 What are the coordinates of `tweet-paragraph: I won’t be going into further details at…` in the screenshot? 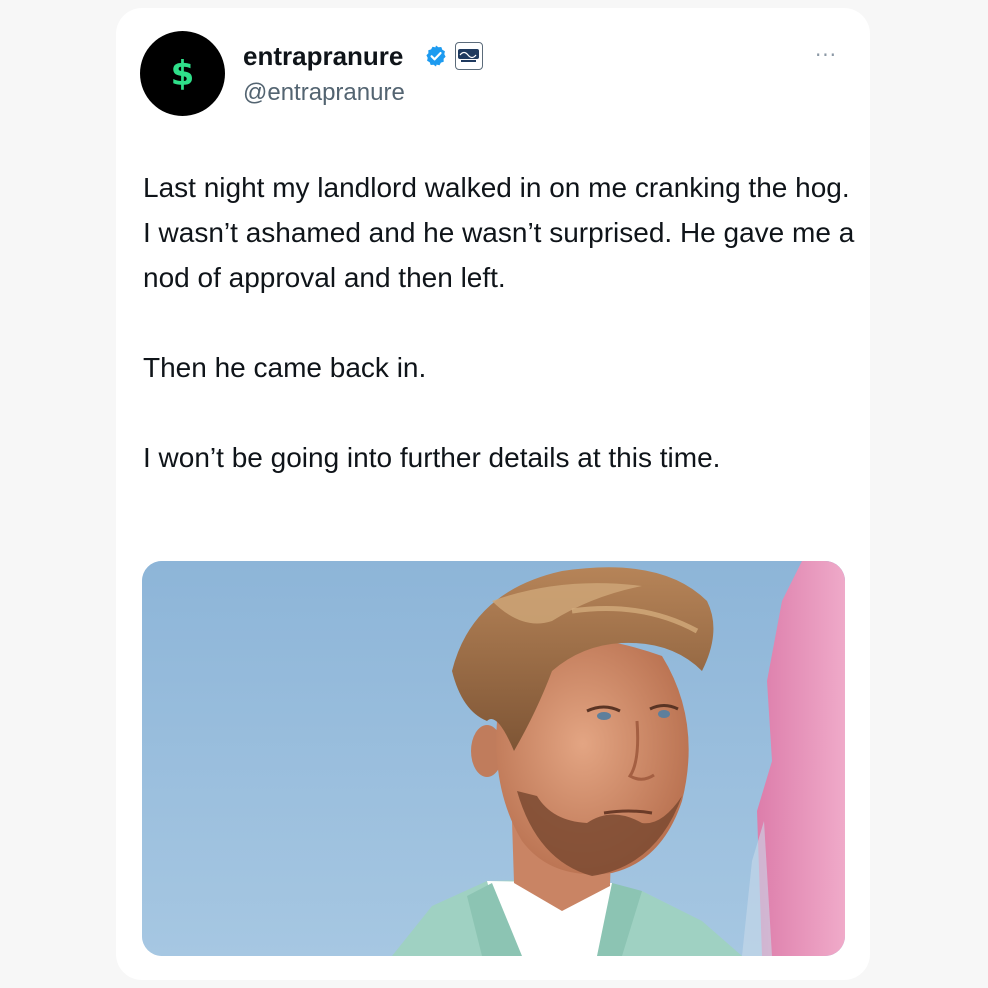 It's located at (432, 457).